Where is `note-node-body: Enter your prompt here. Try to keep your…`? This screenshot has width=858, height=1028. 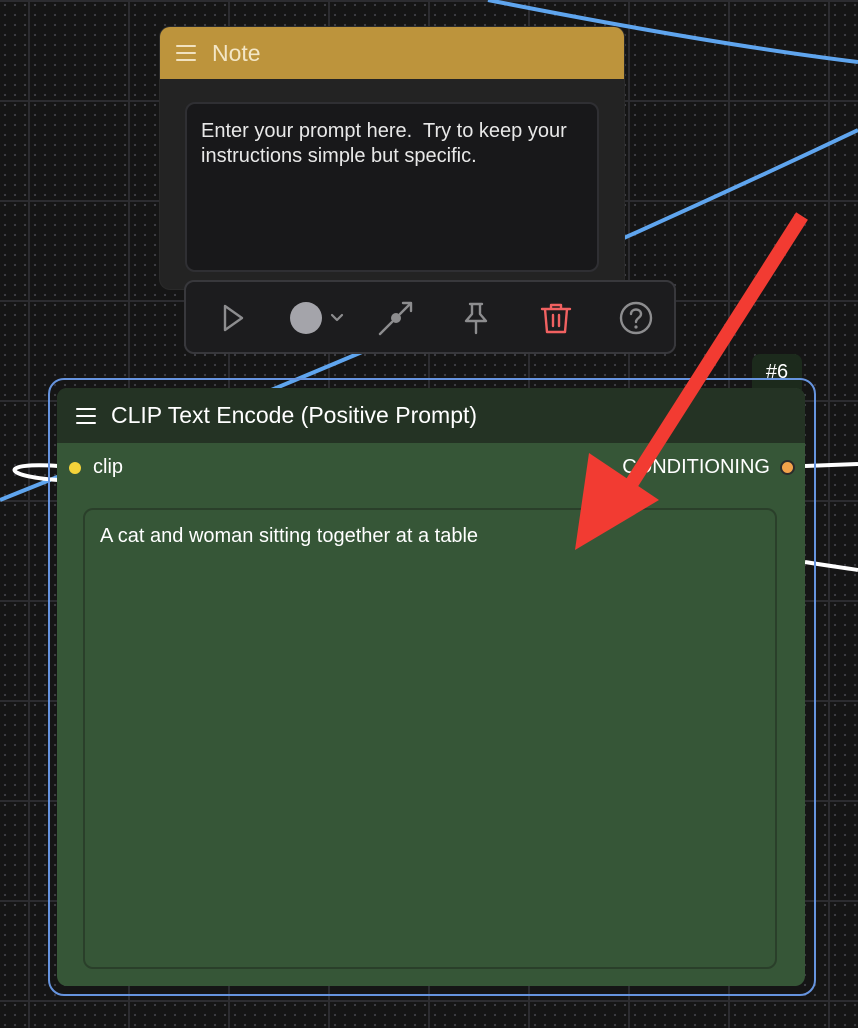 note-node-body: Enter your prompt here. Try to keep your… is located at coordinates (392, 184).